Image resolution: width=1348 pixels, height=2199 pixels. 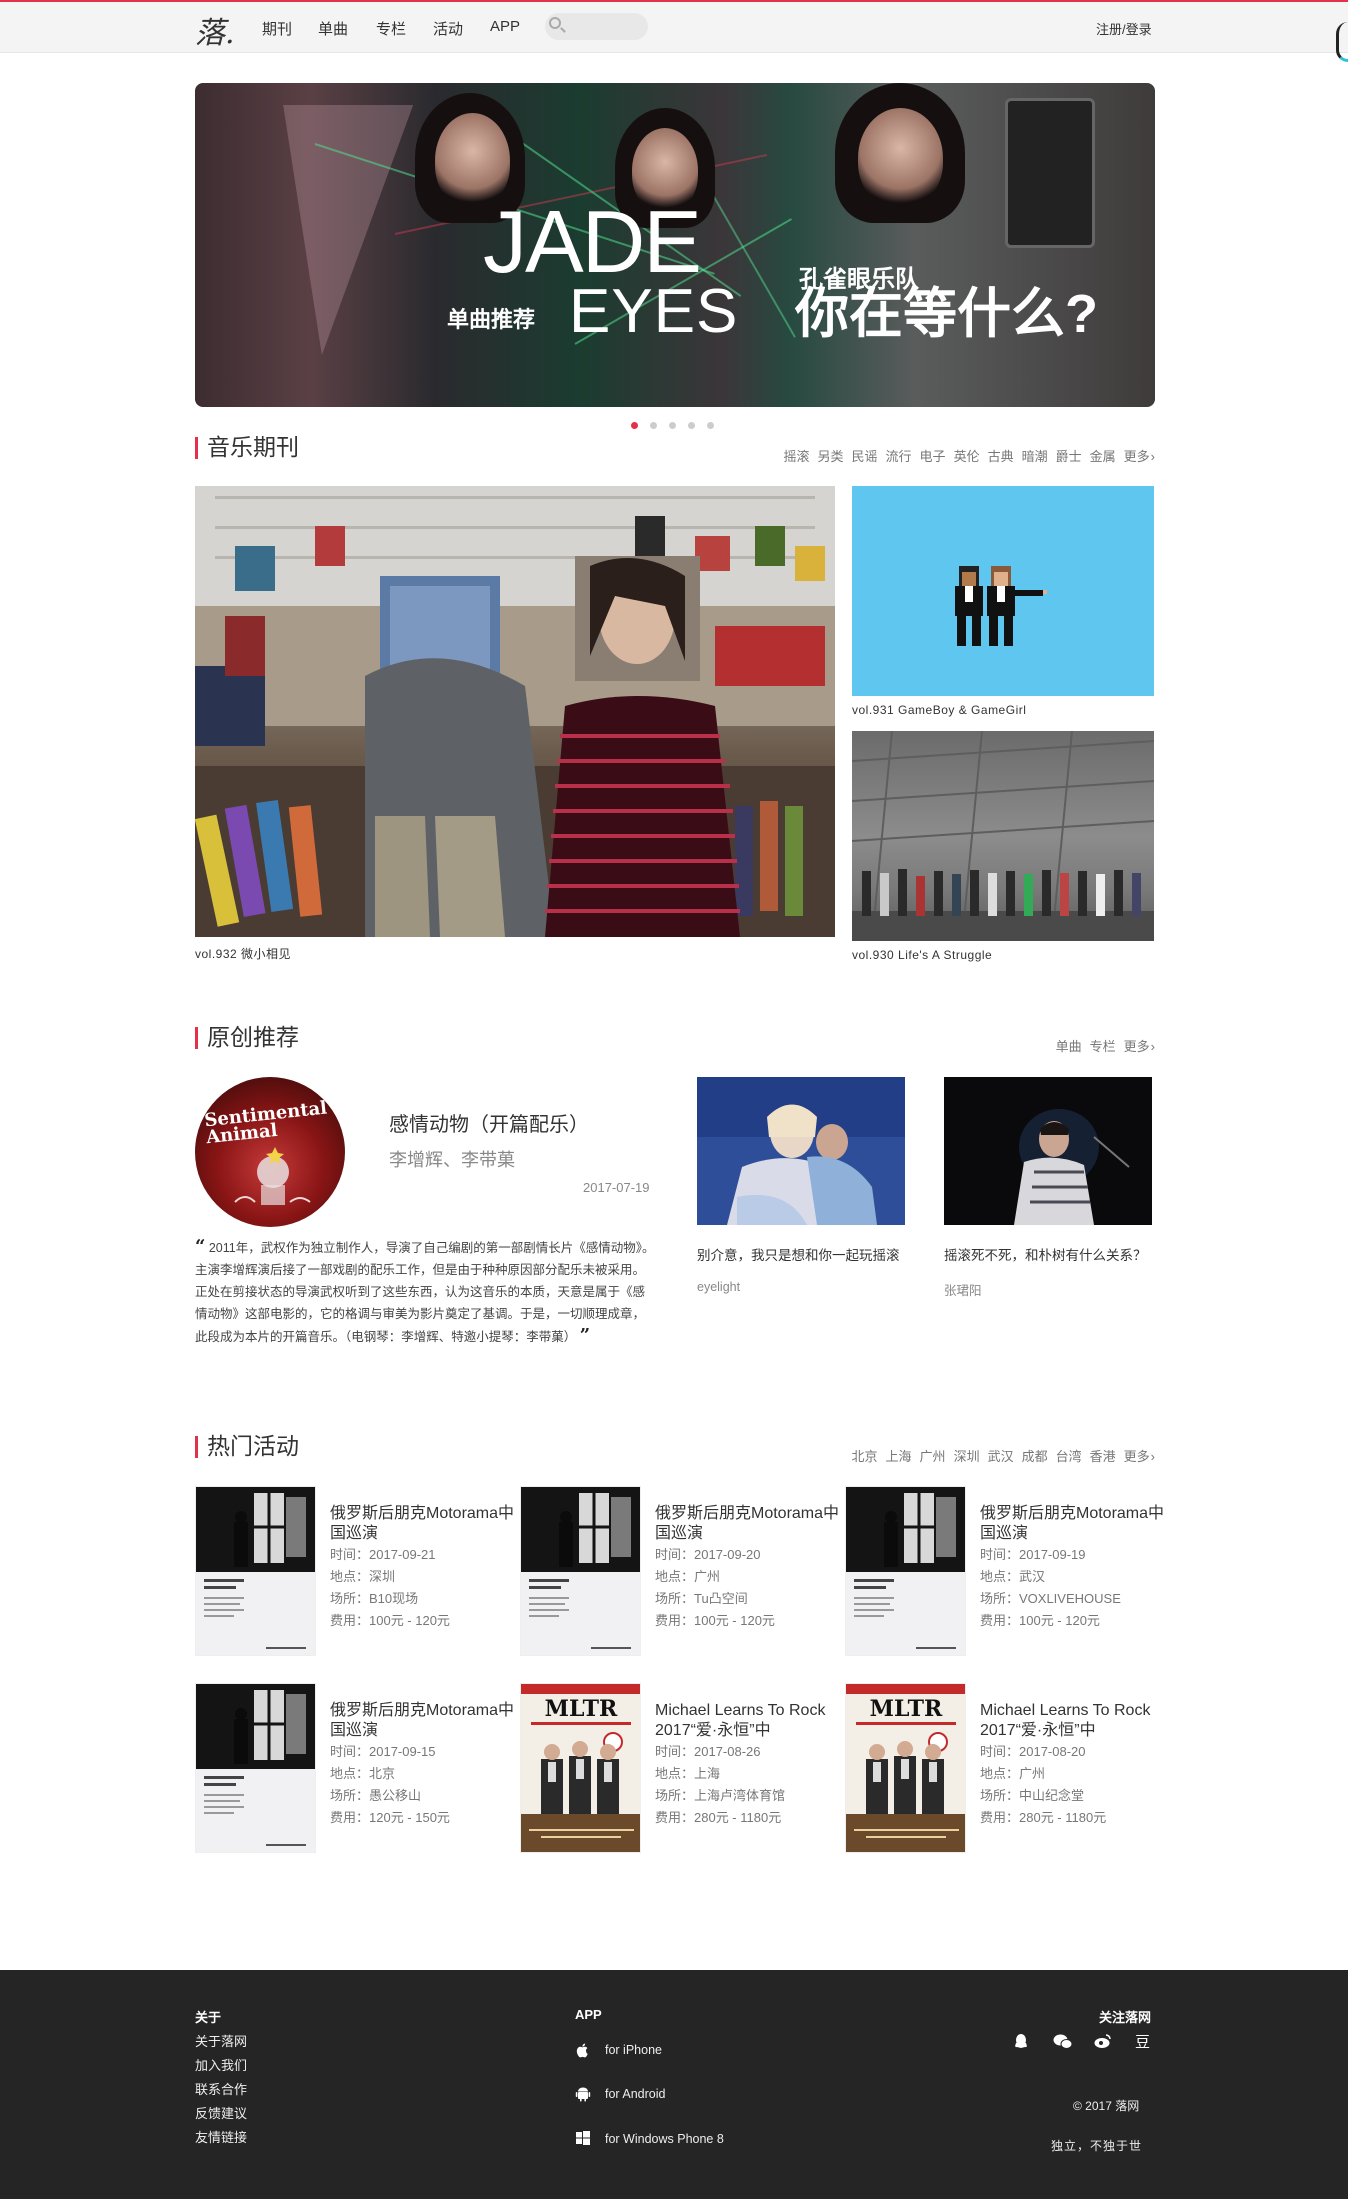 What do you see at coordinates (796, 456) in the screenshot?
I see `genre-tag: 摇滚` at bounding box center [796, 456].